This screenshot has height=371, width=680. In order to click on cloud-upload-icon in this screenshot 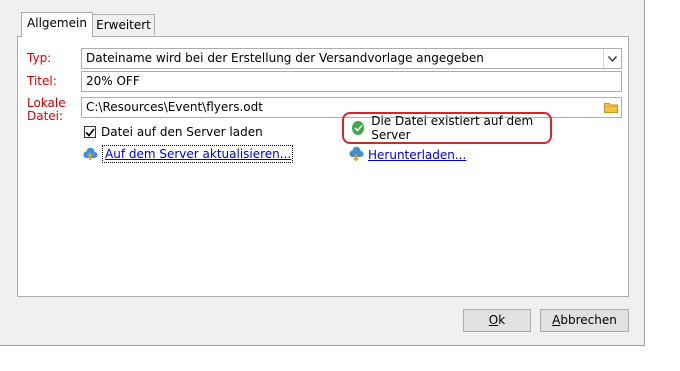, I will do `click(90, 154)`.